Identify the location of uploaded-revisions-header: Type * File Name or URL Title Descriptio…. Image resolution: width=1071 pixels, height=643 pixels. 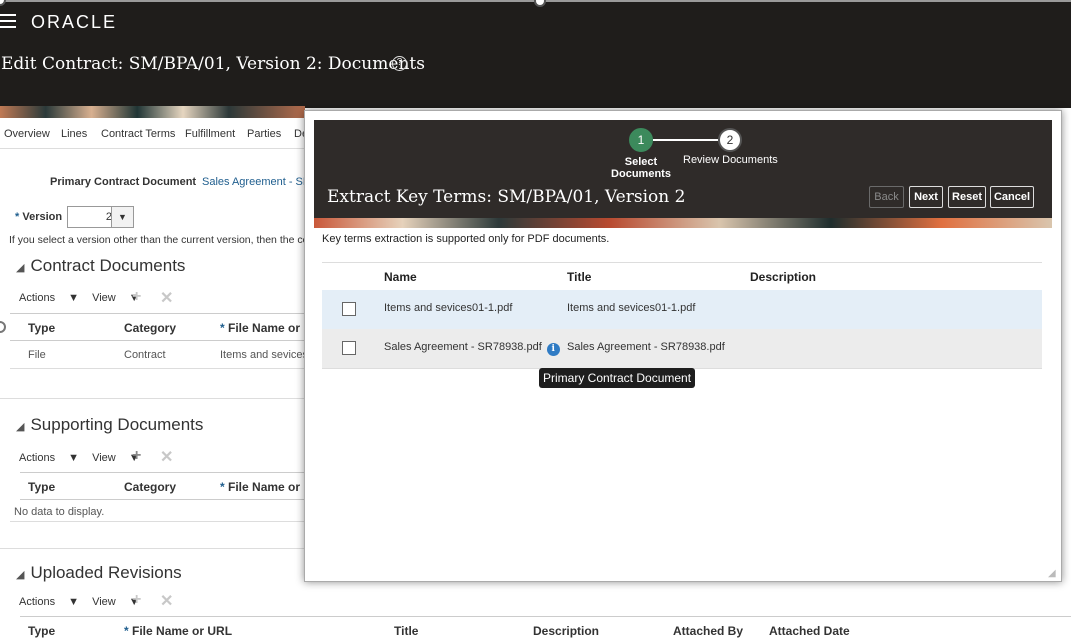
(545, 629).